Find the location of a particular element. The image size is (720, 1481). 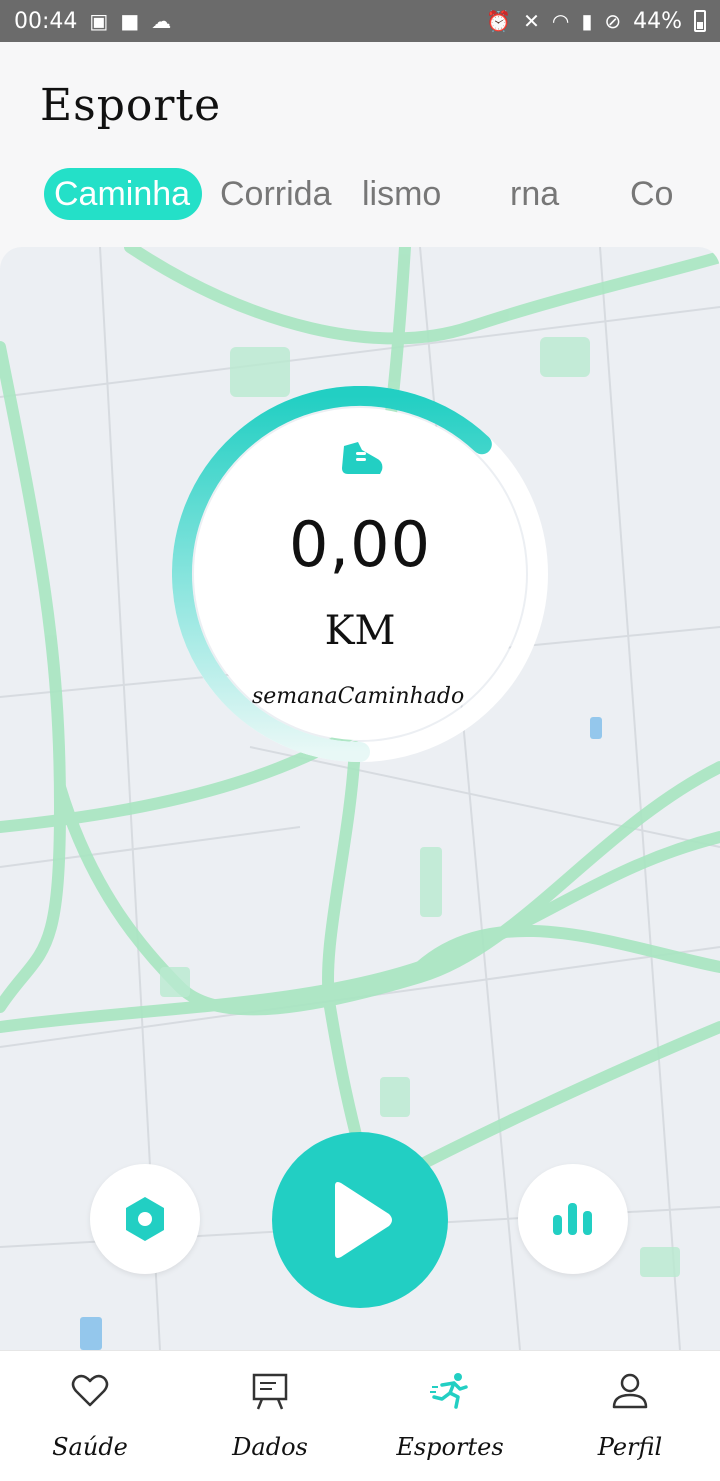

bar-chart-icon is located at coordinates (572, 1219).